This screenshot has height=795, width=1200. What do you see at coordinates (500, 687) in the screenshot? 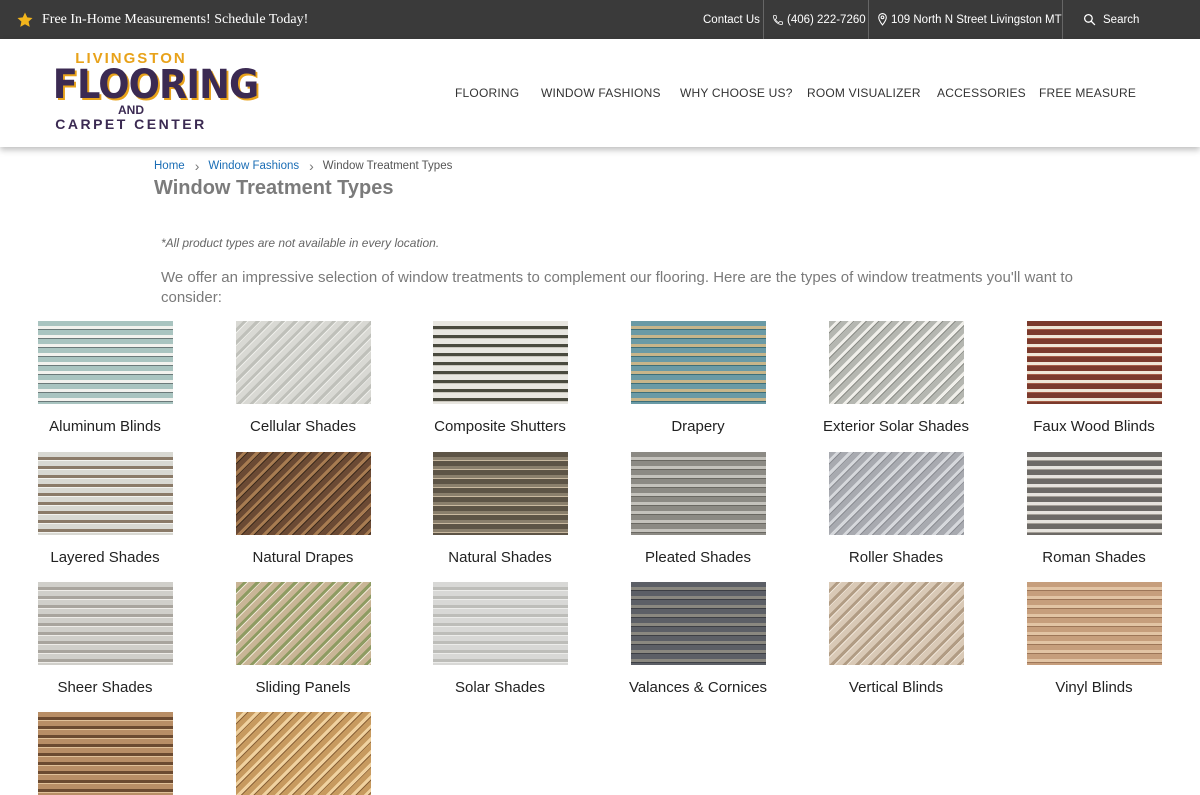
I see `product-label: Solar Shades` at bounding box center [500, 687].